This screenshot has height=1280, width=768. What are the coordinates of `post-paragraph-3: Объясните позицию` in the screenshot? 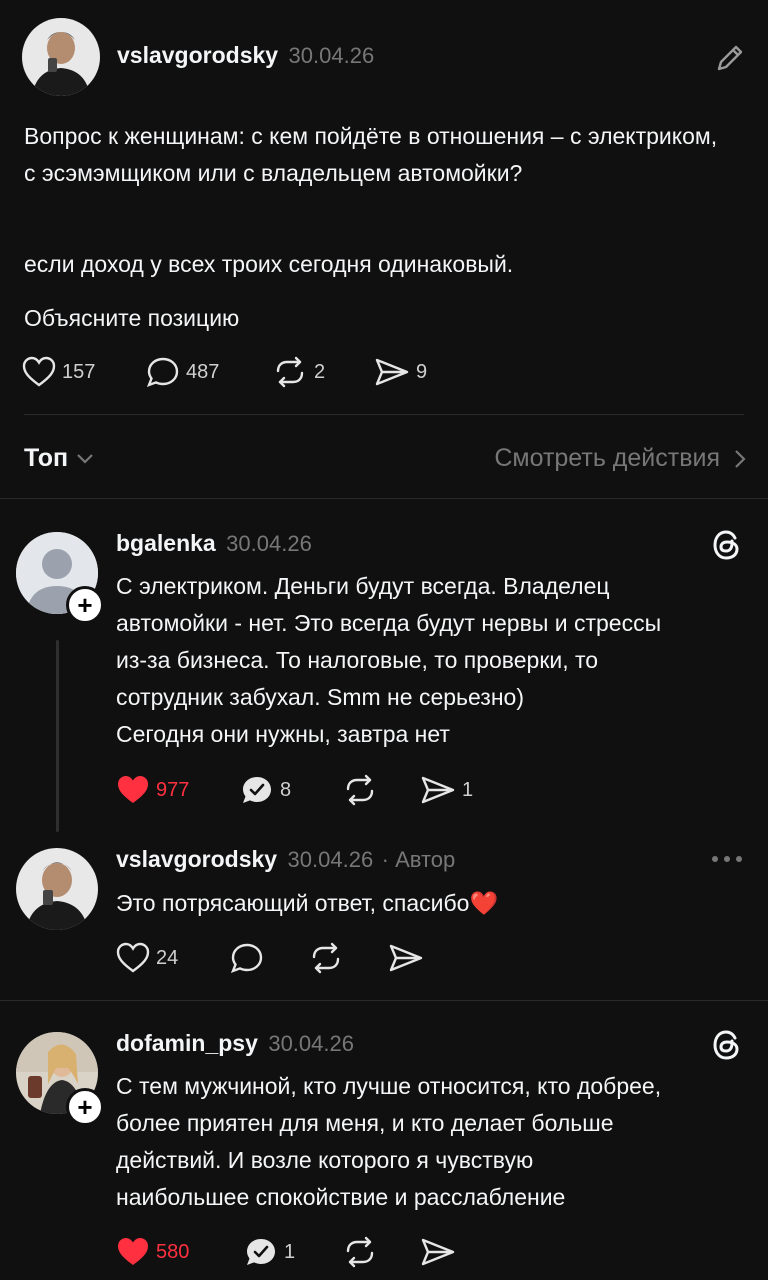 It's located at (132, 318).